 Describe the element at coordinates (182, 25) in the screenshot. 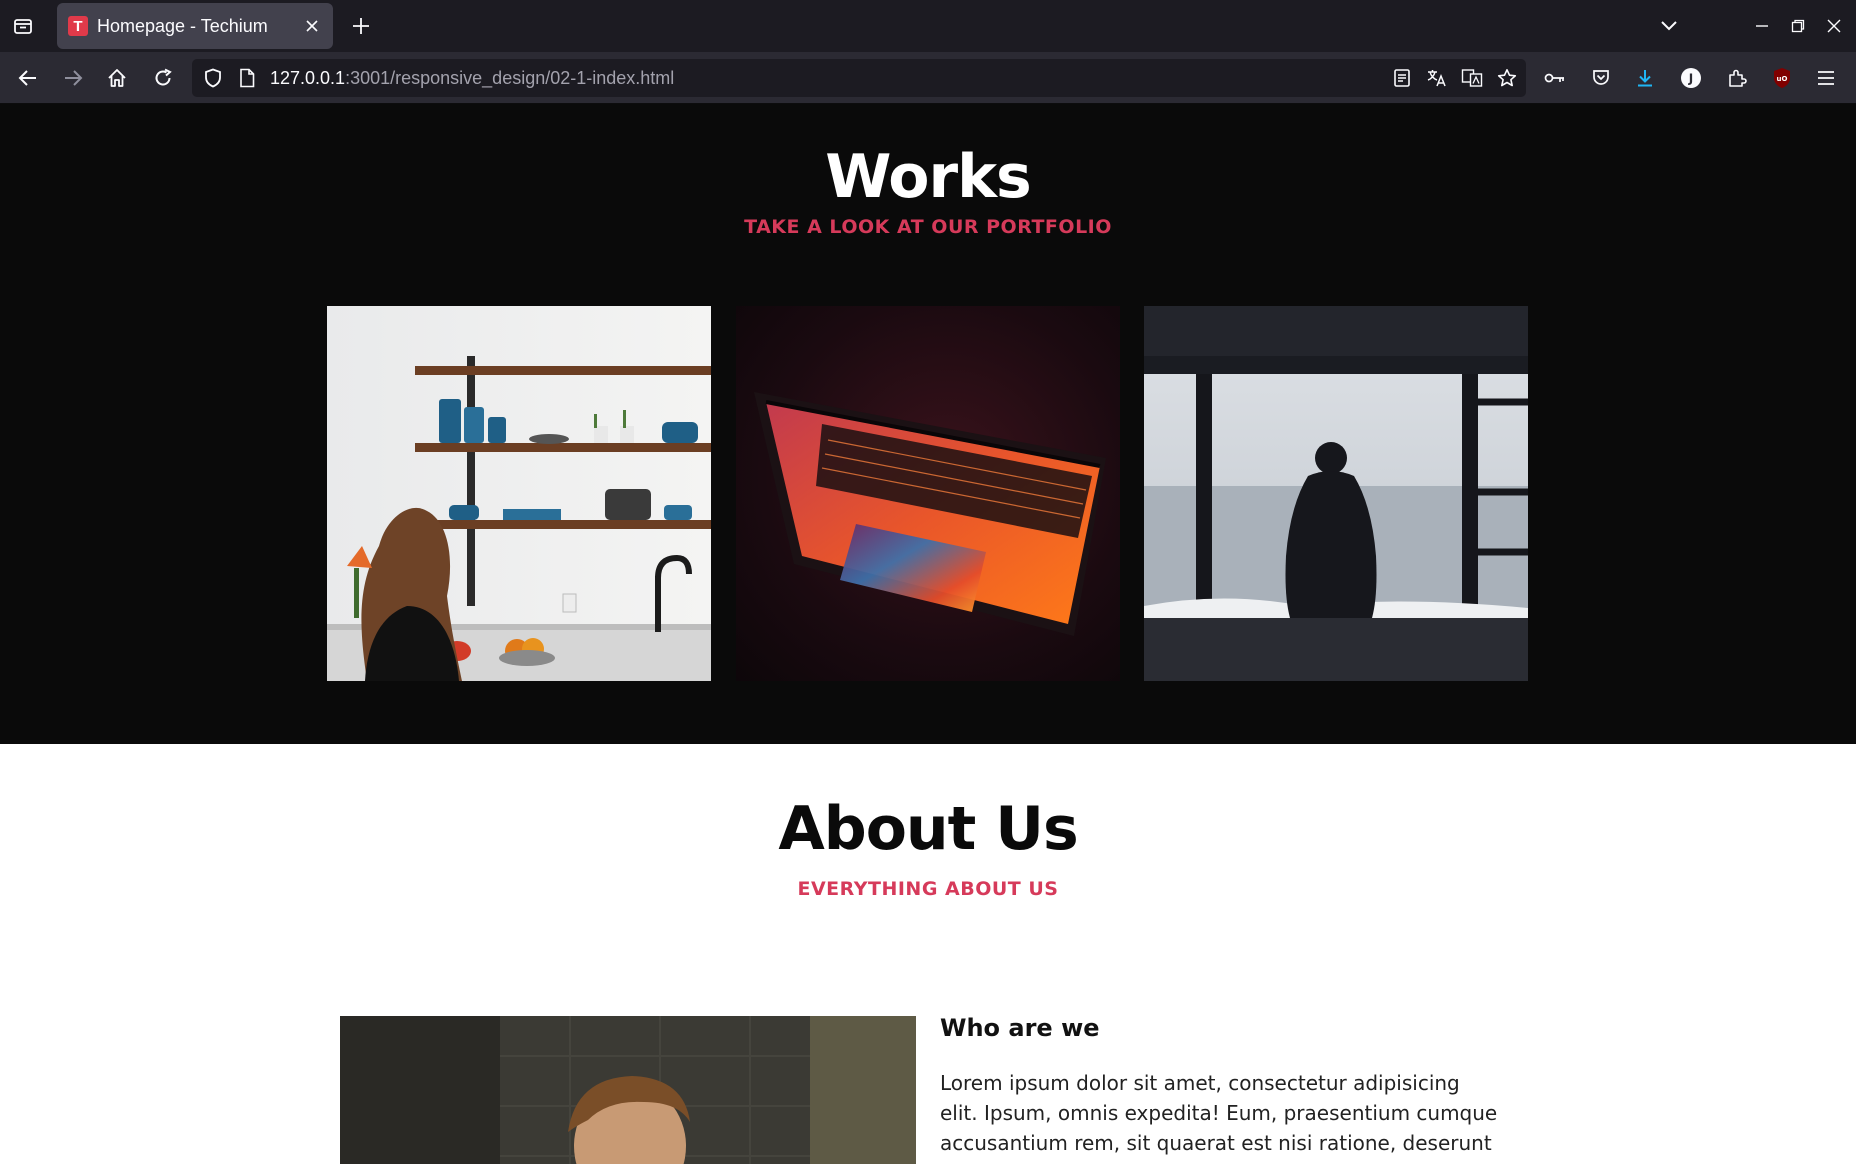

I see `tab-title: Homepage - Techium` at that location.